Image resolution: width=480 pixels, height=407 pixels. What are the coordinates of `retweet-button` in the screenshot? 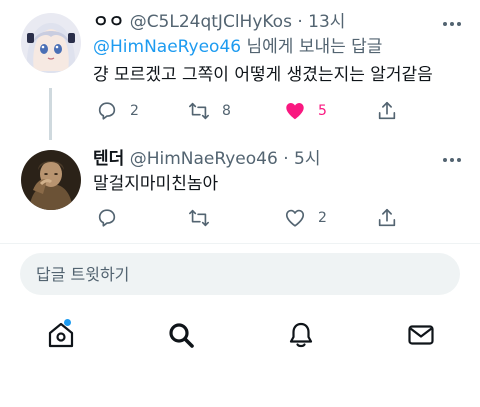 It's located at (205, 218).